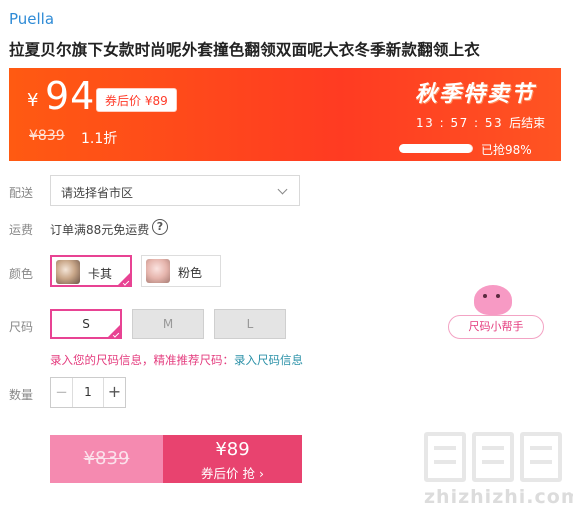 Image resolution: width=573 pixels, height=516 pixels. What do you see at coordinates (68, 272) in the screenshot?
I see `khaki-thumbnail` at bounding box center [68, 272].